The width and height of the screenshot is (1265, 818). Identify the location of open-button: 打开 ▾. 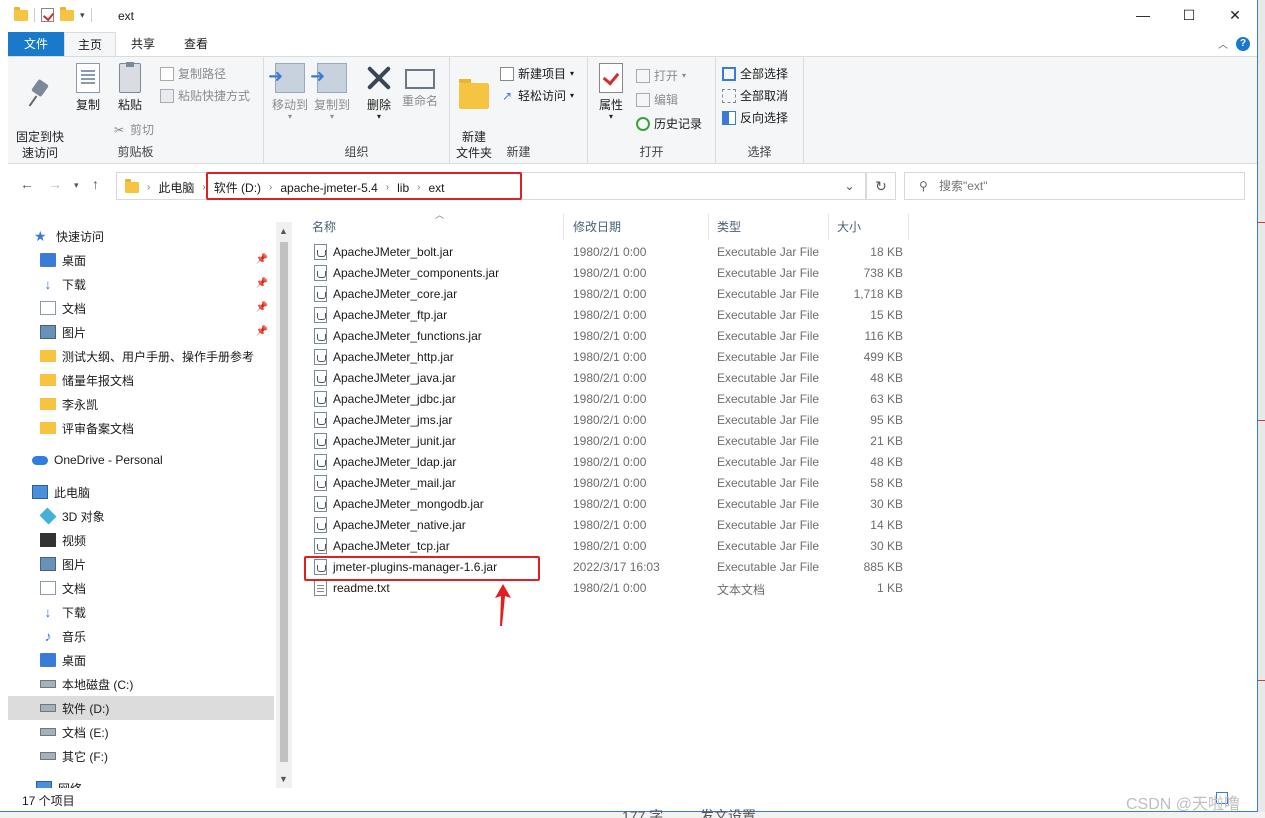
(661, 75).